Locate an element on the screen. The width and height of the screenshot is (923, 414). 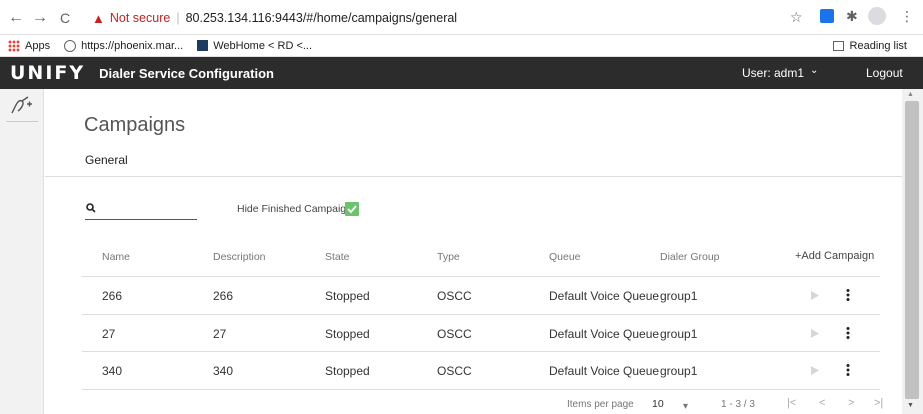
browser-menu-icon: ⋮ is located at coordinates (907, 16).